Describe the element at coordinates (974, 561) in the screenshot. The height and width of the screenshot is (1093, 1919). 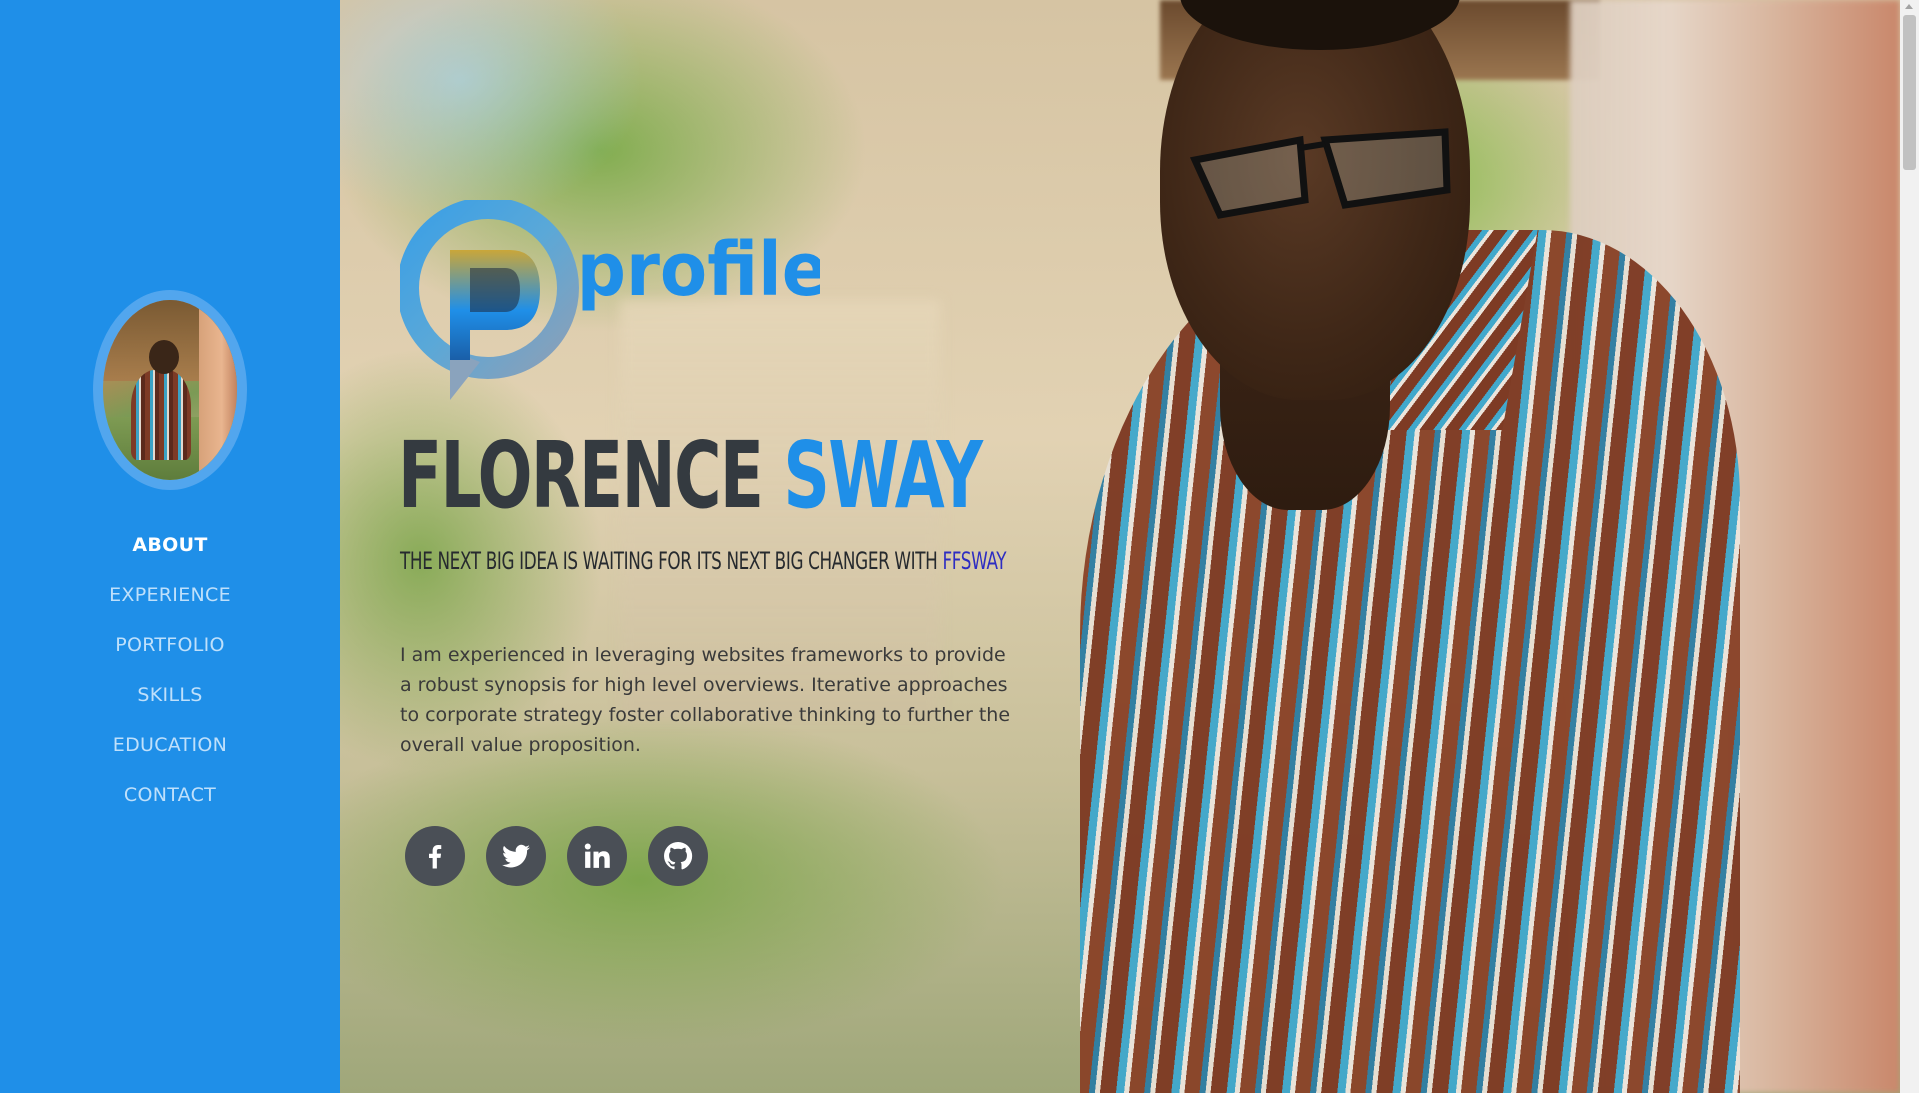
I see `tagline-brand-link: FFSWAY` at that location.